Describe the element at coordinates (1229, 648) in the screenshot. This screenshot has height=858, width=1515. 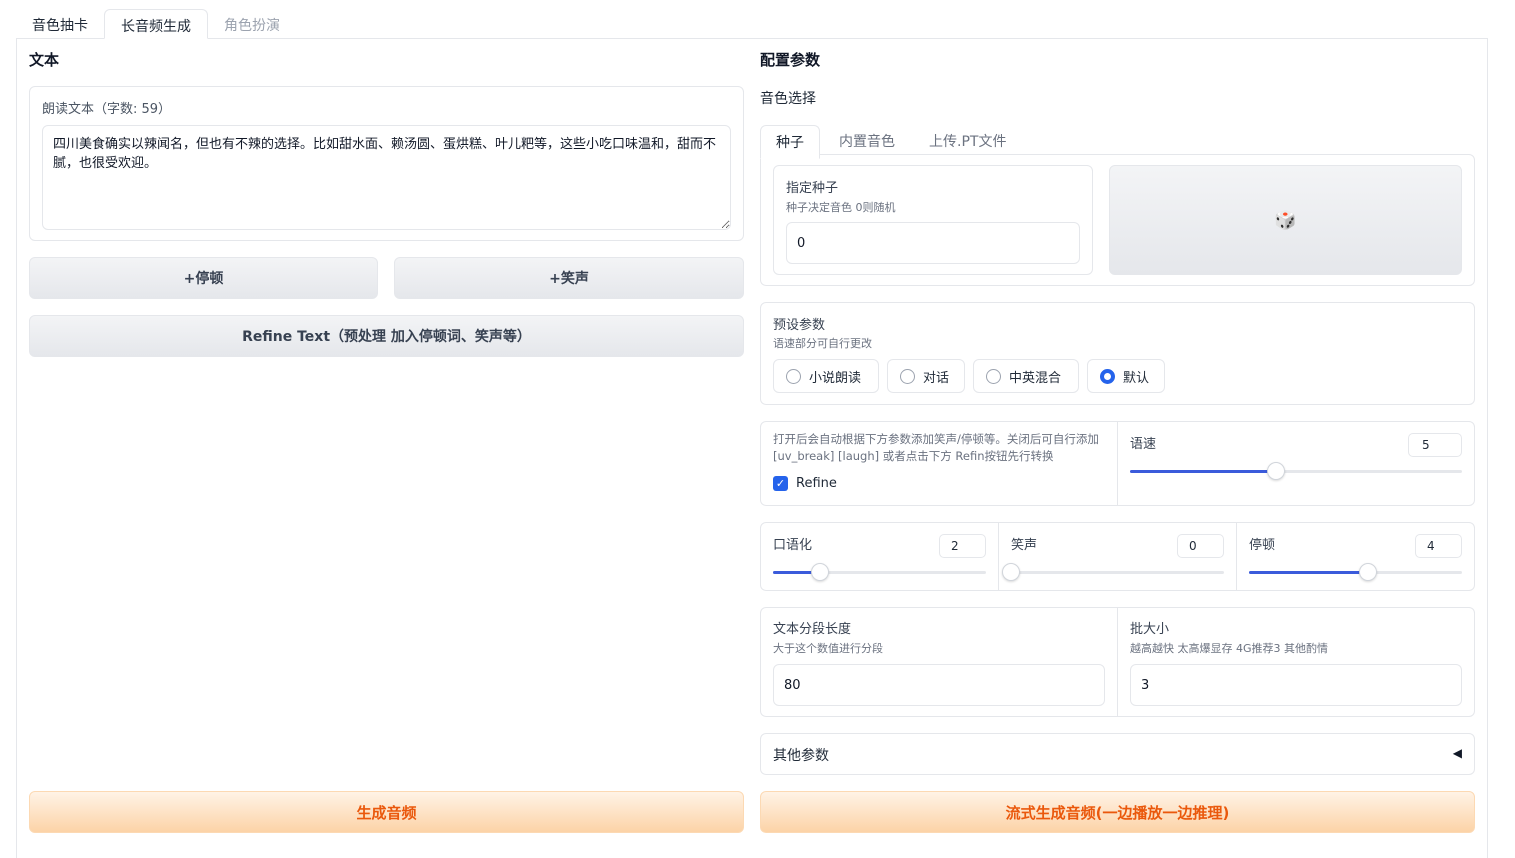
I see `batch-hint: 越高越快 太高爆显存 4G推荐3 其他酌情` at that location.